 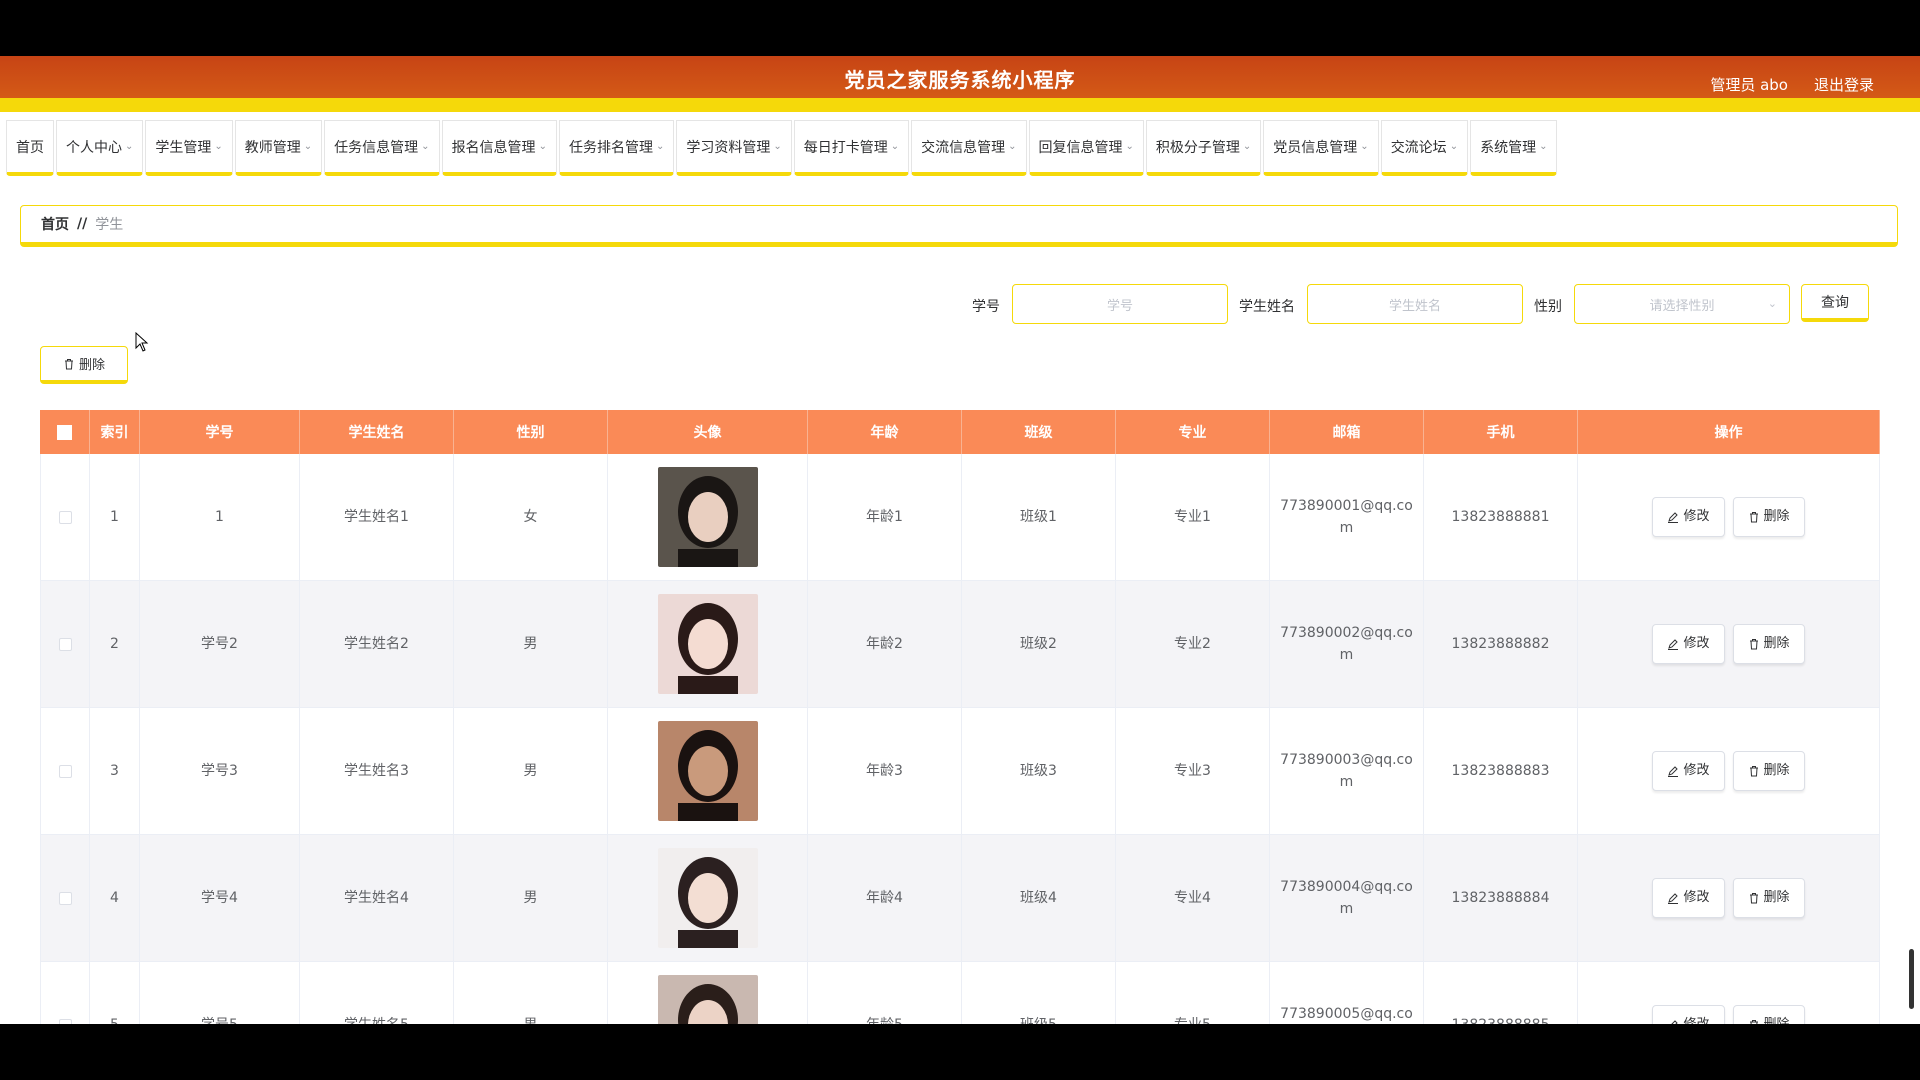 What do you see at coordinates (1193, 432) in the screenshot?
I see `column-header: 专业` at bounding box center [1193, 432].